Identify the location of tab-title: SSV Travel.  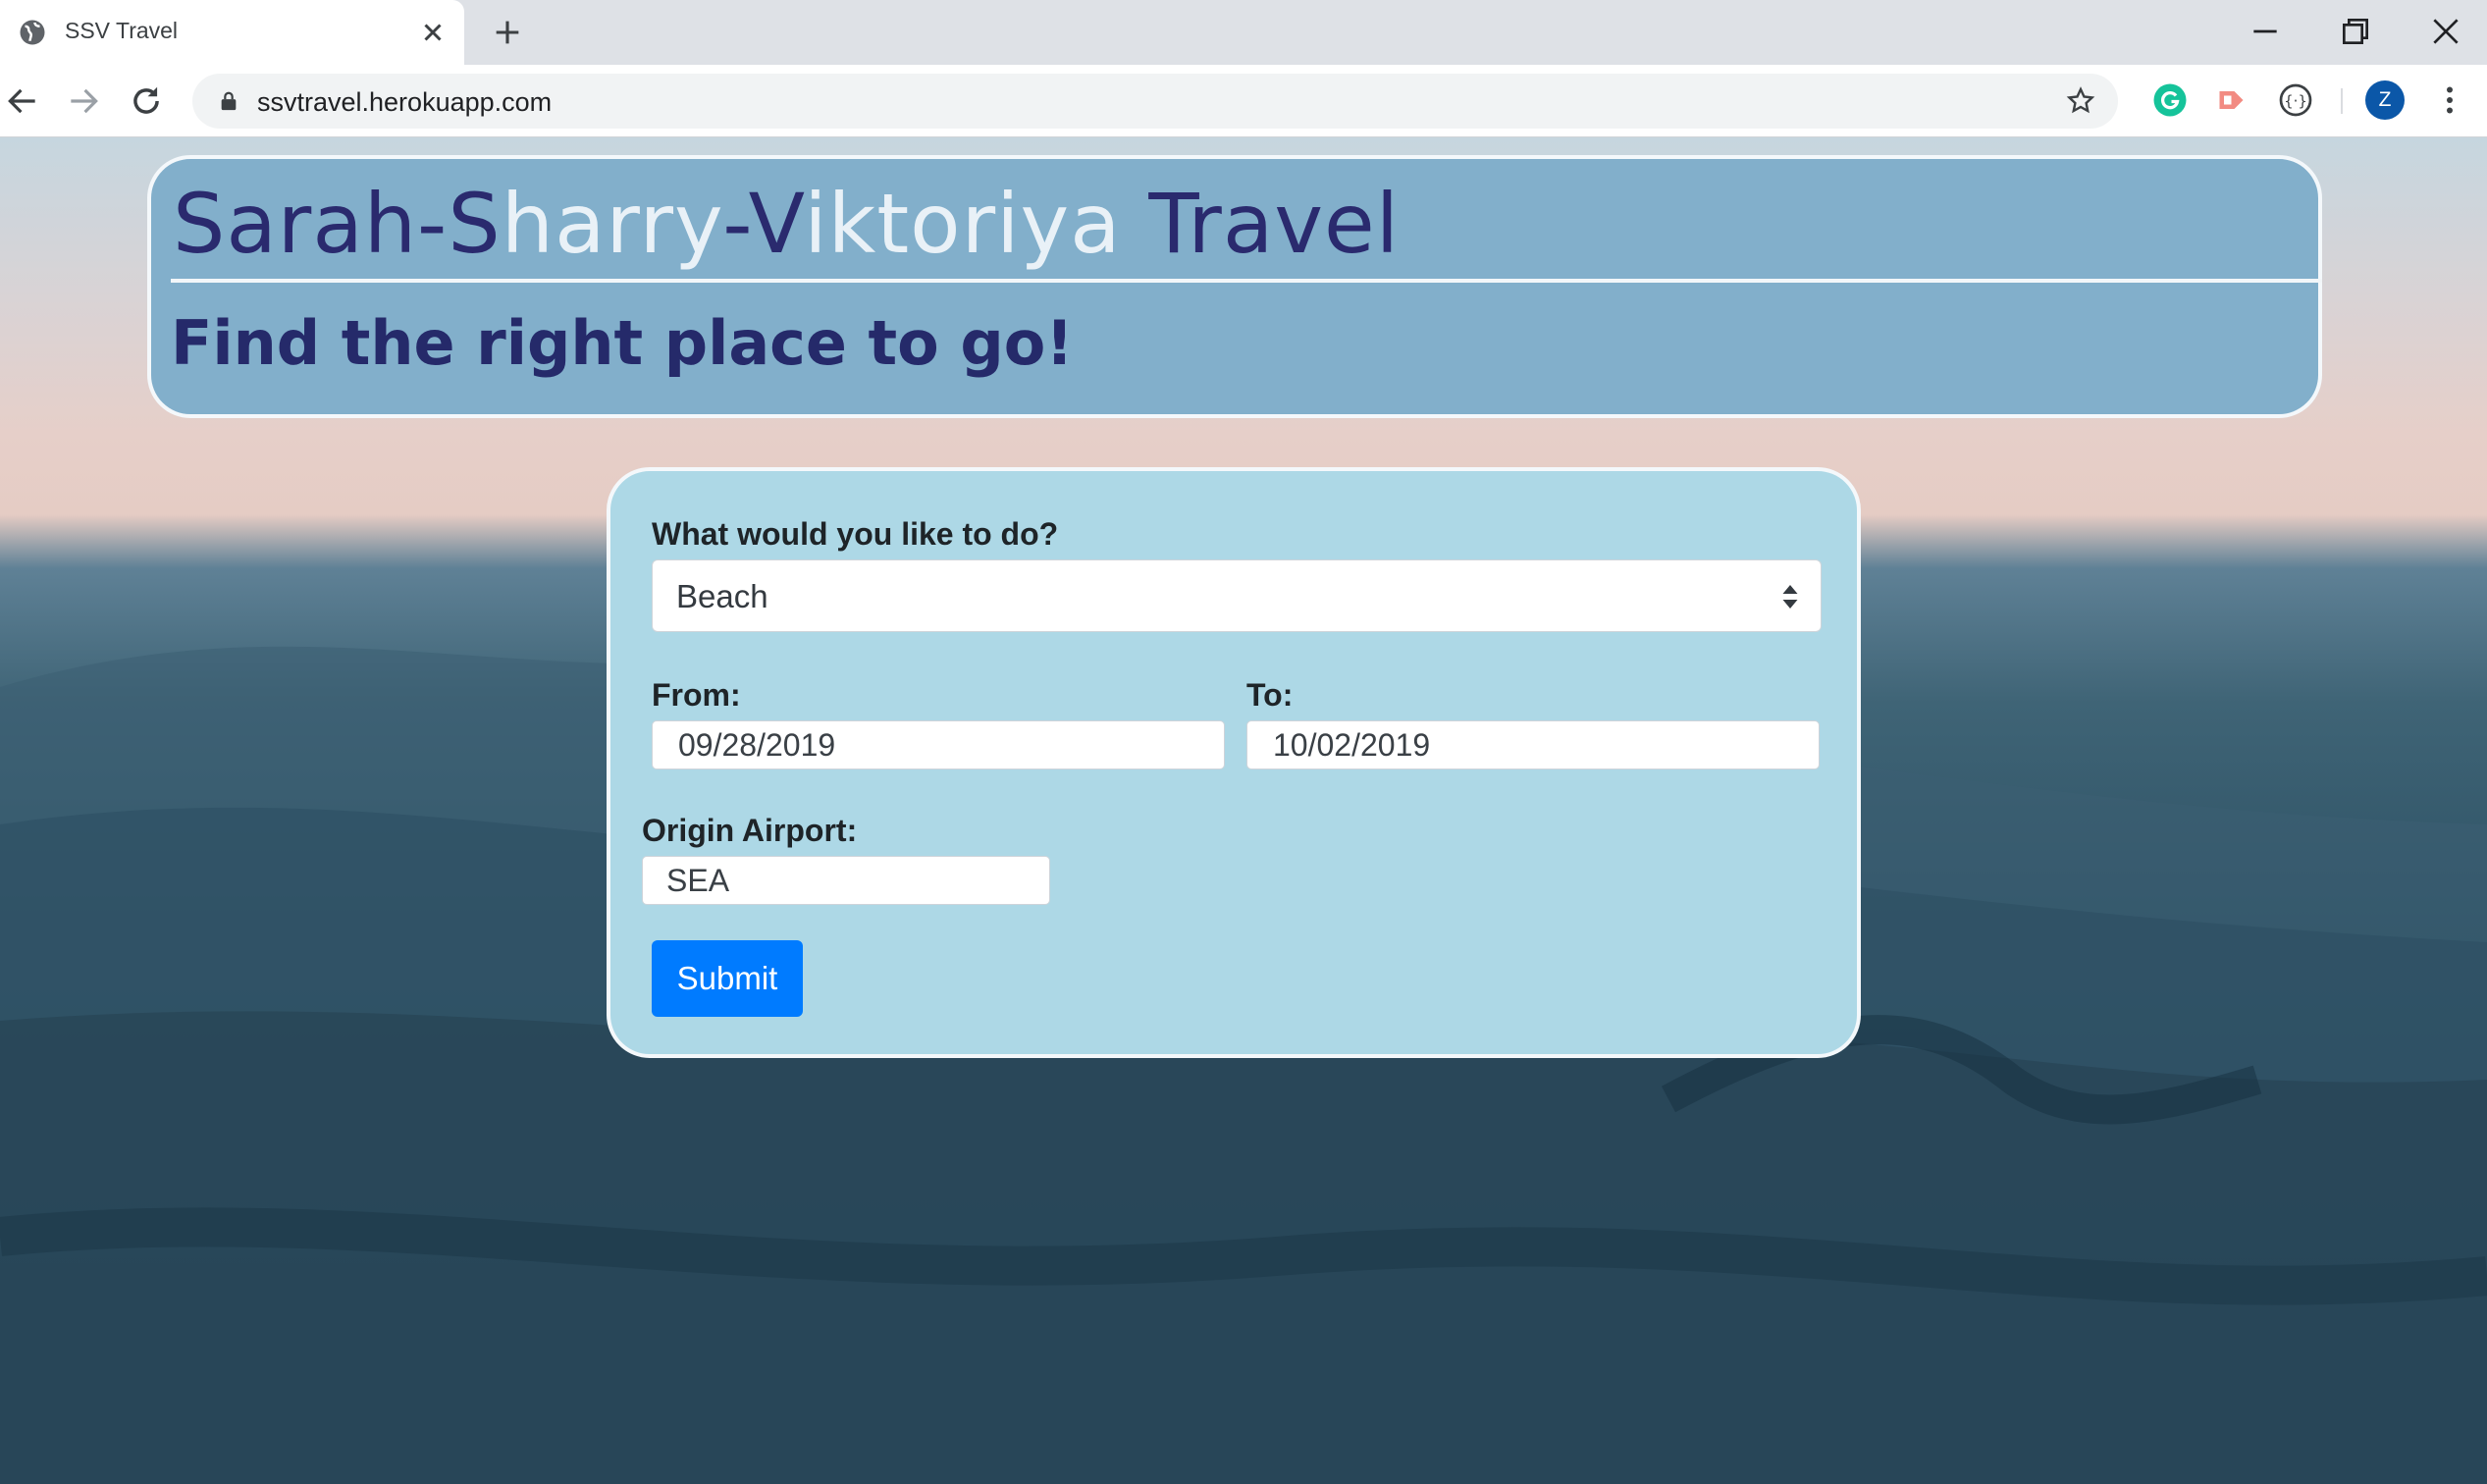
(122, 30).